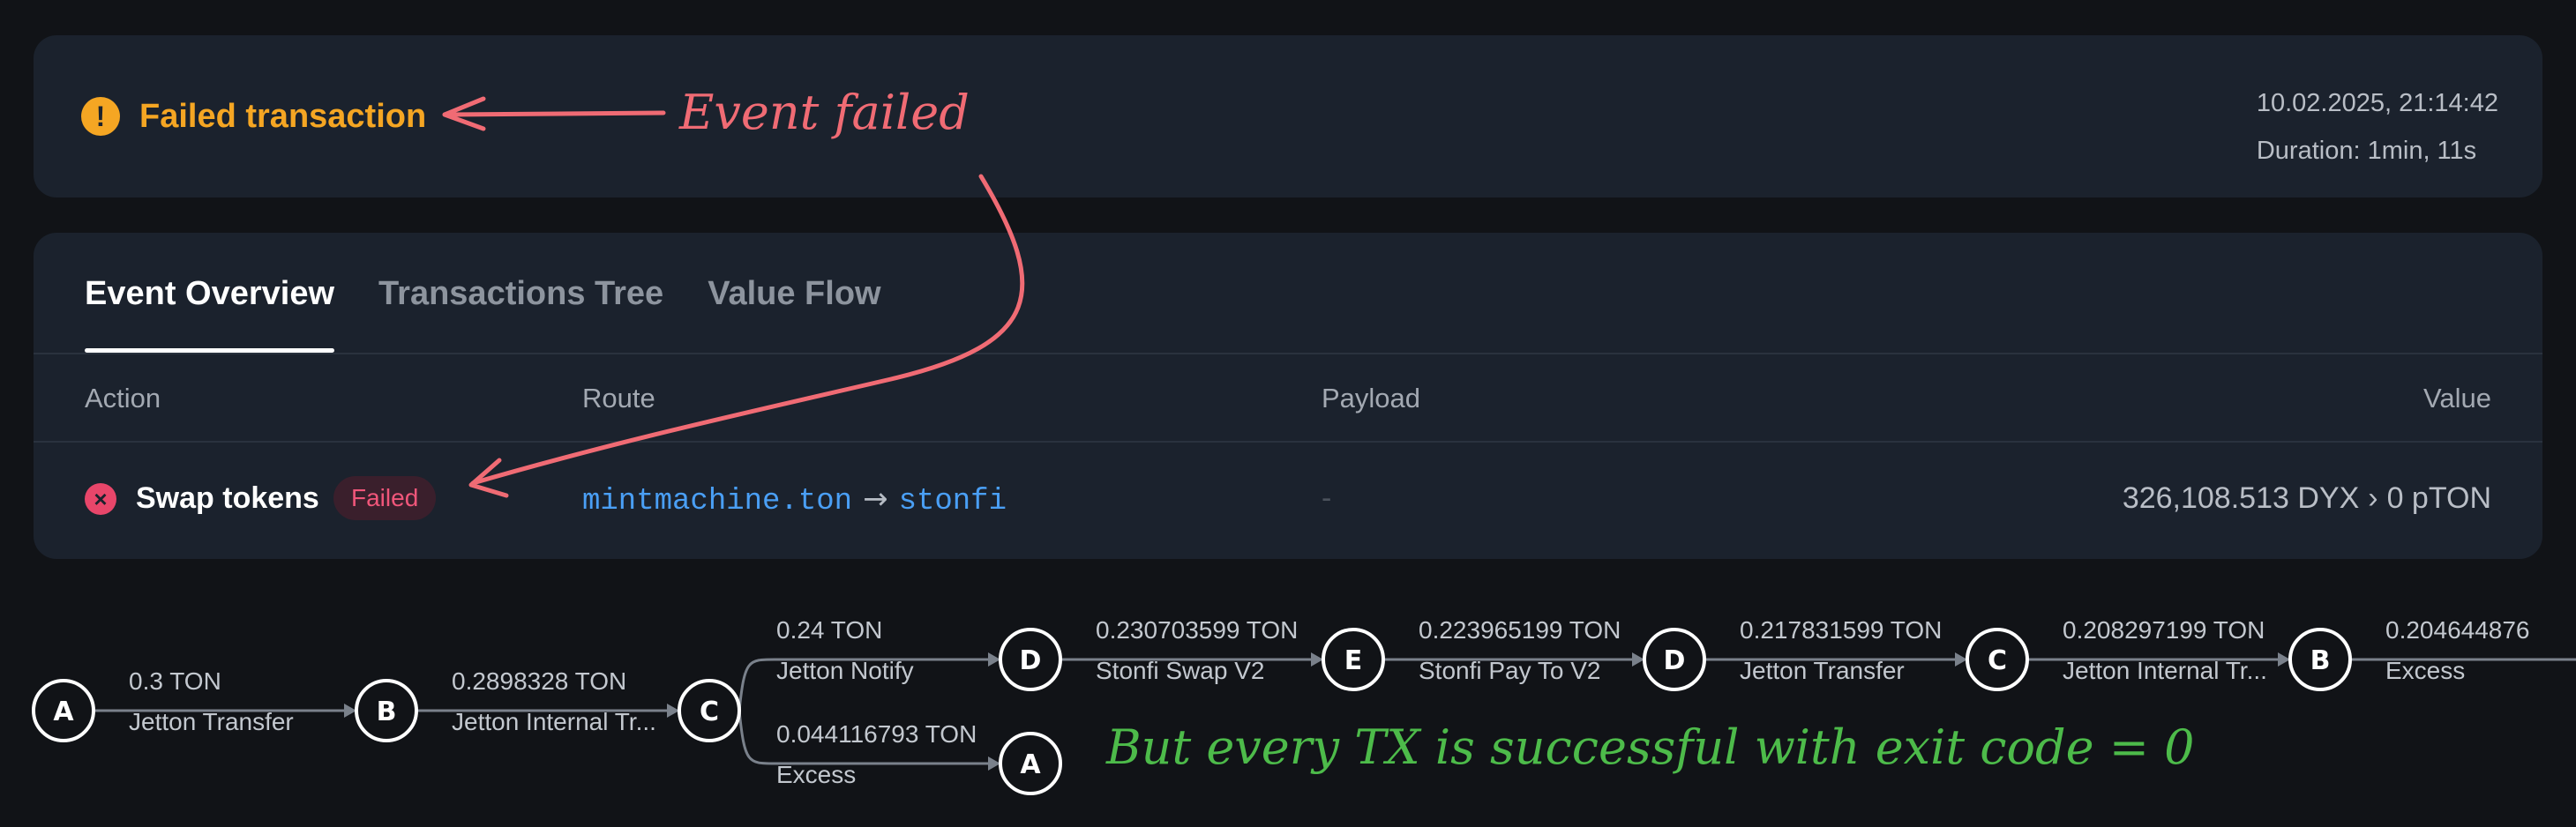 The width and height of the screenshot is (2576, 827). What do you see at coordinates (123, 399) in the screenshot?
I see `column-header-action: Action` at bounding box center [123, 399].